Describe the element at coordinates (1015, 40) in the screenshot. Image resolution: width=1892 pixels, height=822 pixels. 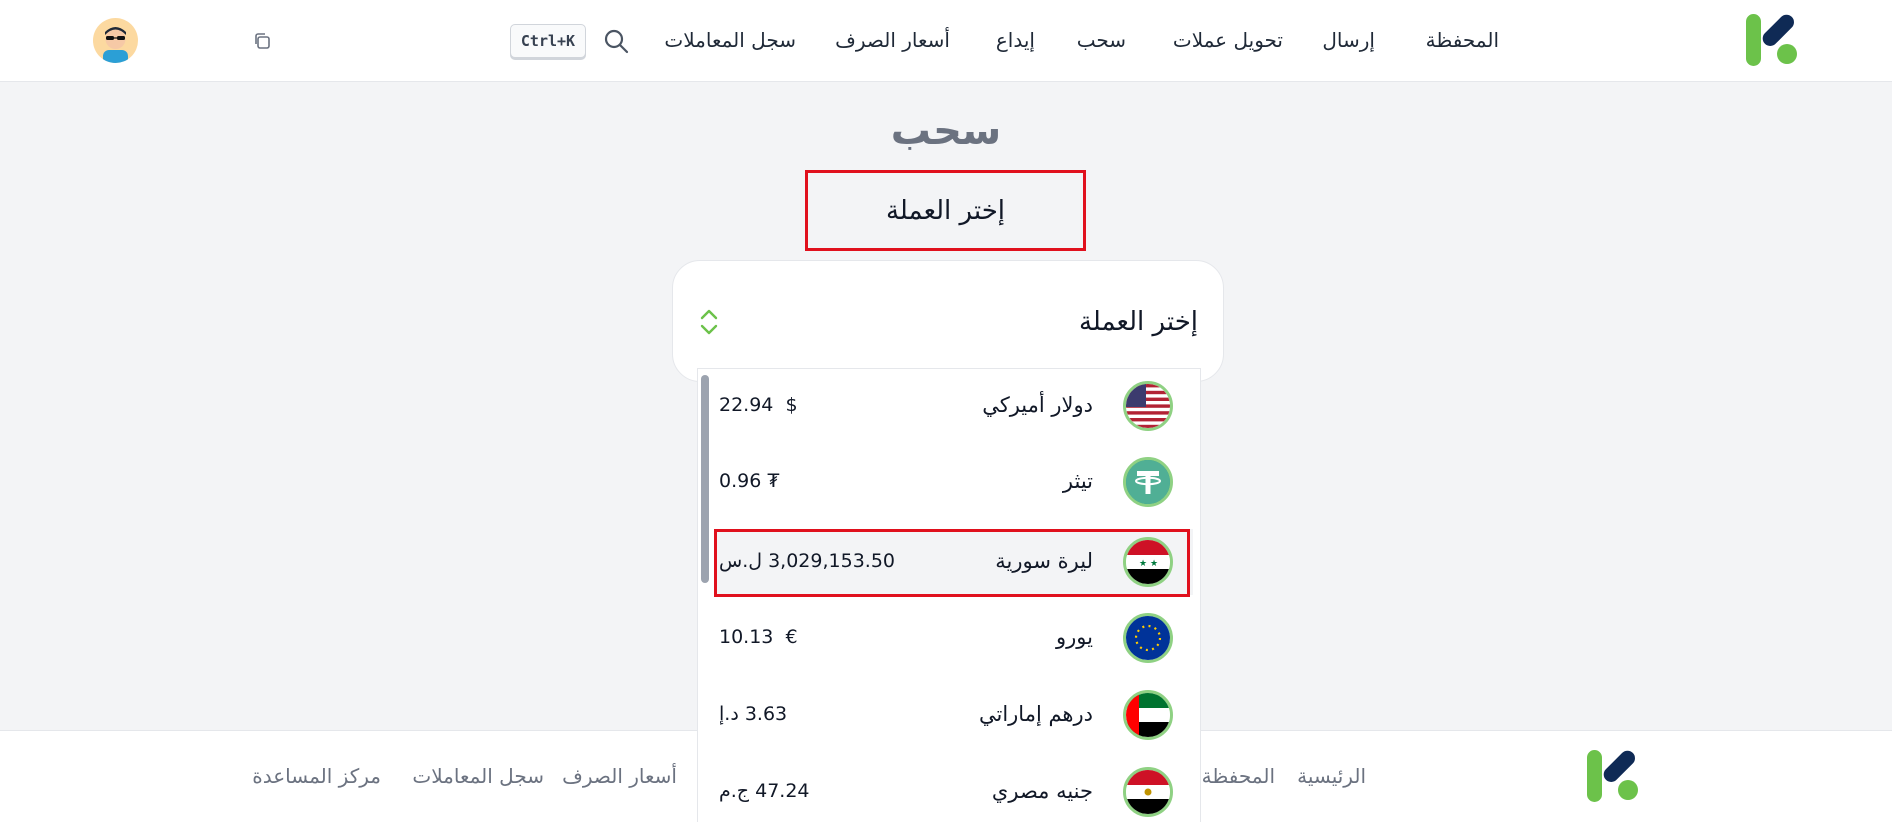
I see `nav-deposit: إيداع` at that location.